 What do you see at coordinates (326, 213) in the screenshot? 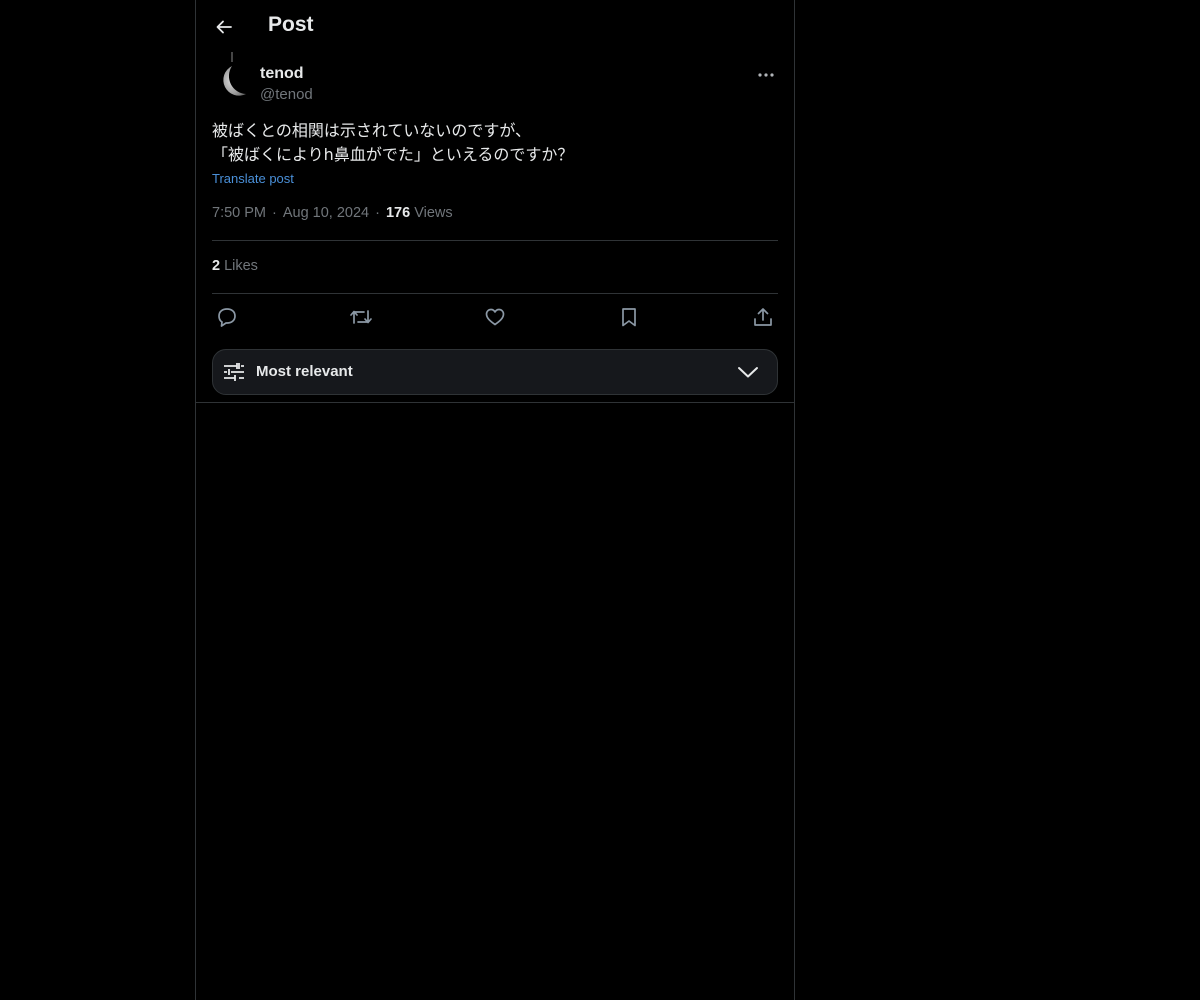
I see `post-date: Aug 10, 2024` at bounding box center [326, 213].